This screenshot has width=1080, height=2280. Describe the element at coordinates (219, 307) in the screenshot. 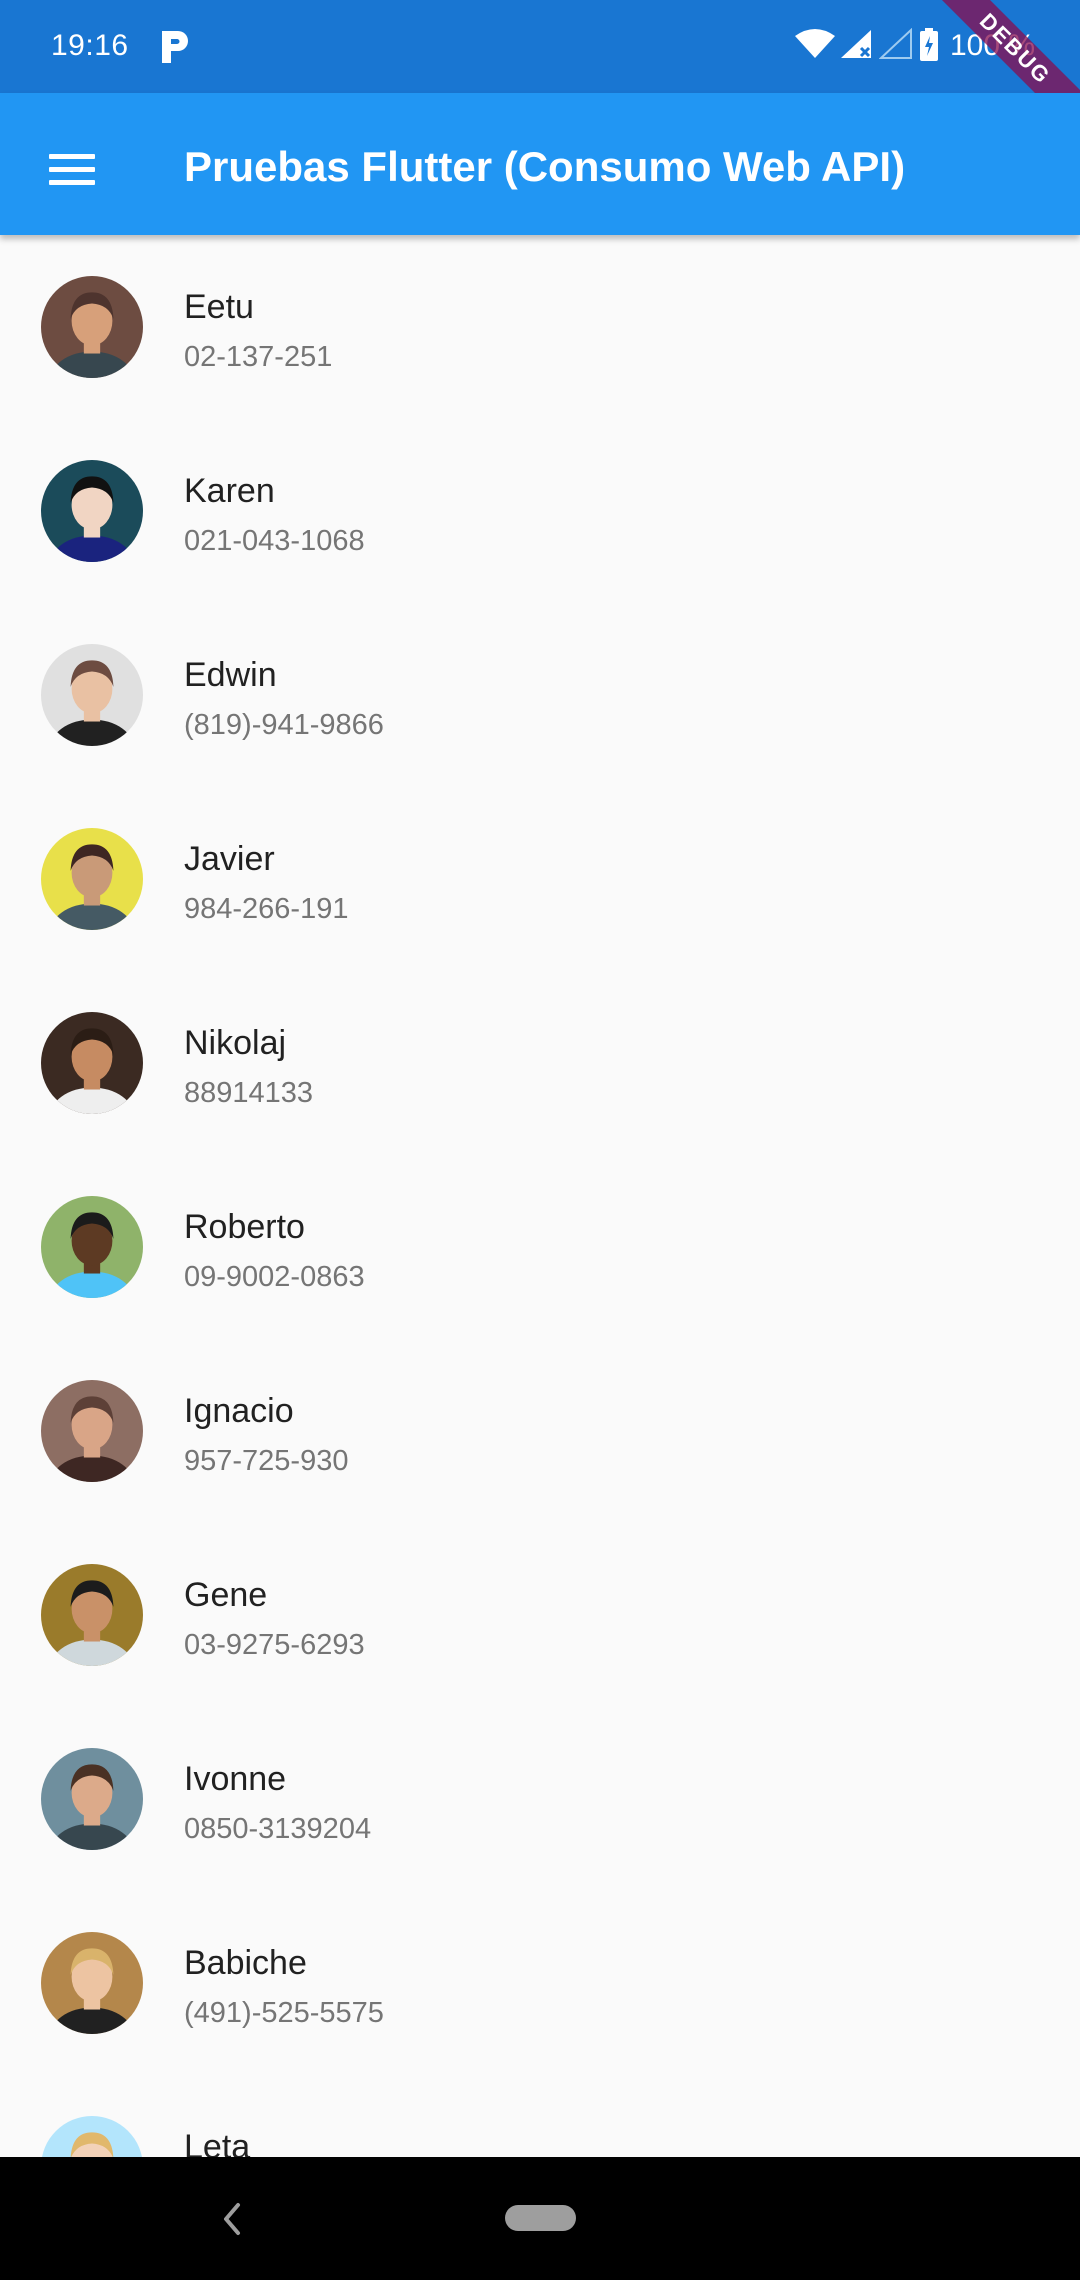

I see `contact-name: Eetu` at that location.